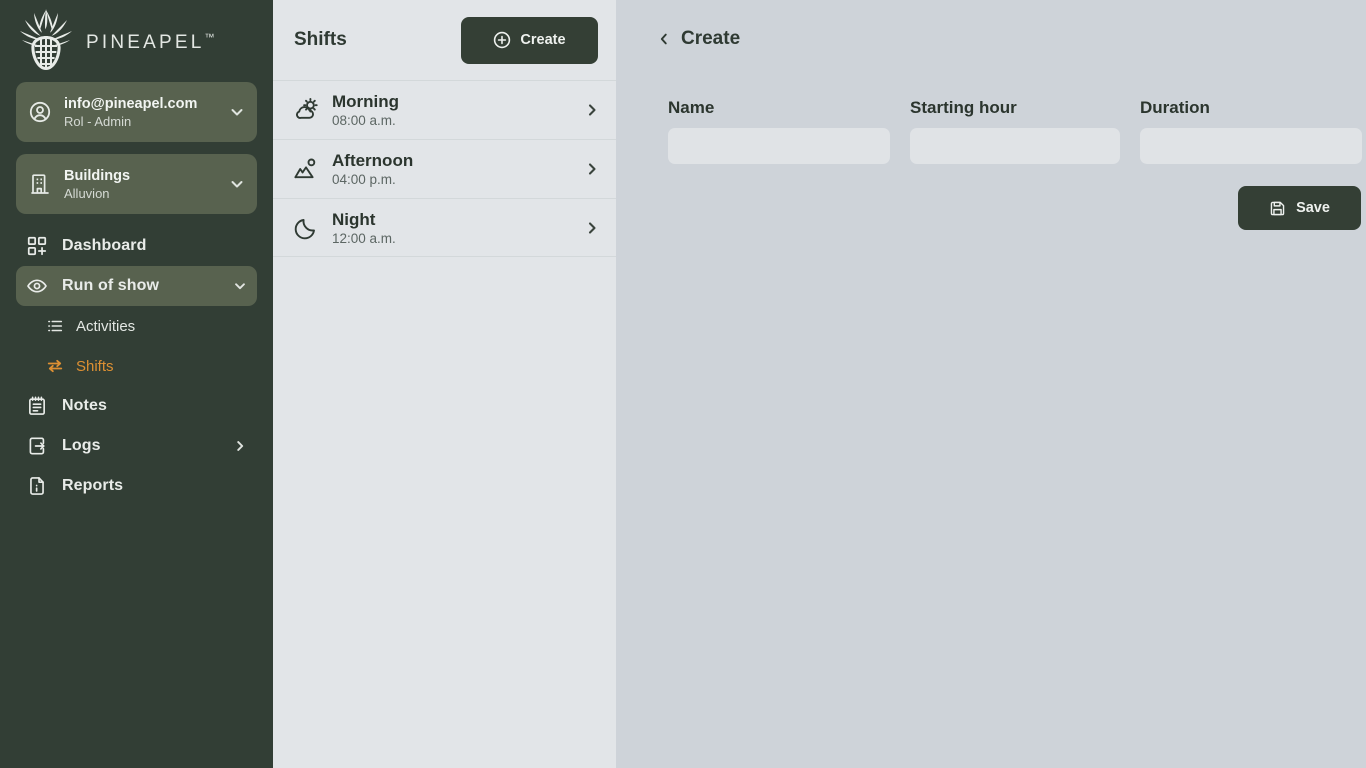  Describe the element at coordinates (444, 40) in the screenshot. I see `shifts-list-header: Shifts Create` at that location.